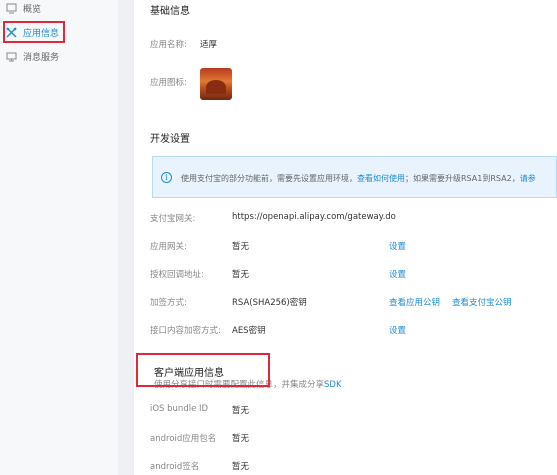 This screenshot has width=557, height=475. Describe the element at coordinates (241, 247) in the screenshot. I see `app-gateway-value: 暂无` at that location.